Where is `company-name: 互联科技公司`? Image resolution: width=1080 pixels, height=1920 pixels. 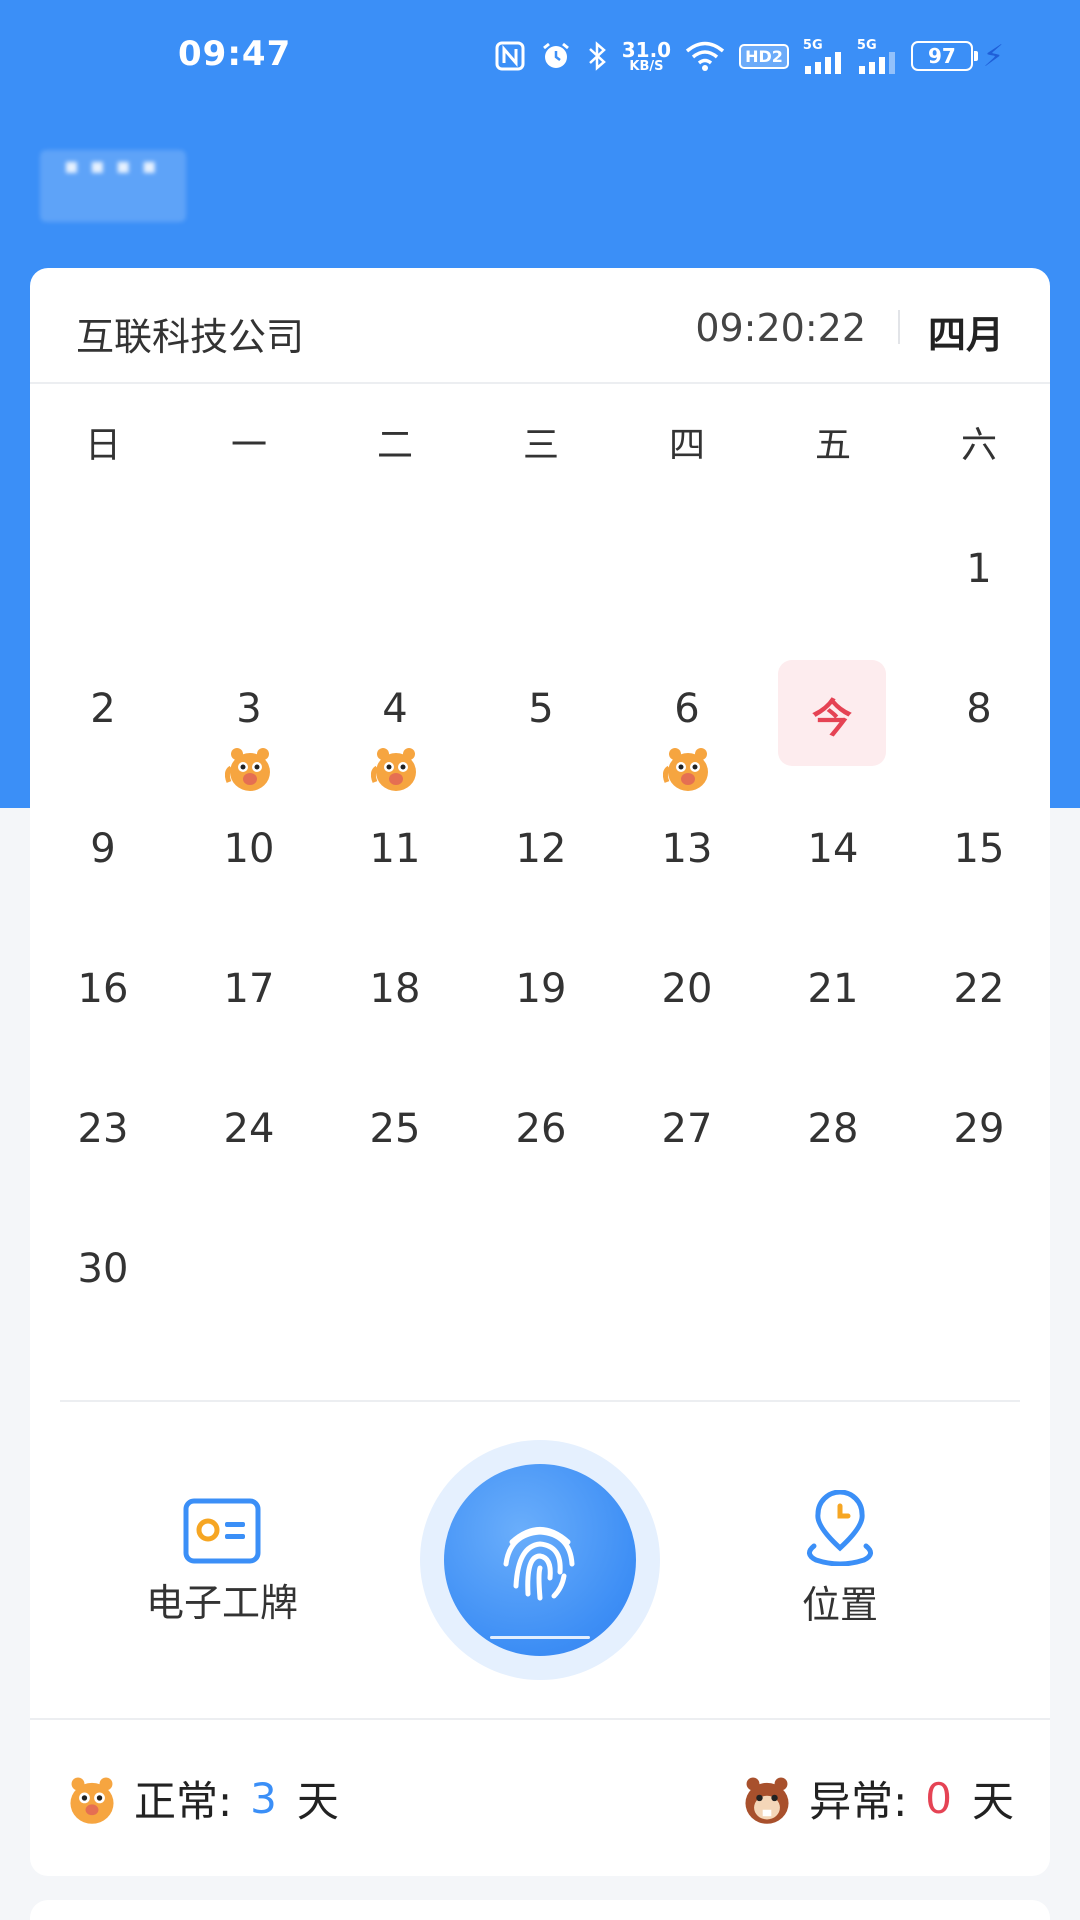 company-name: 互联科技公司 is located at coordinates (190, 337).